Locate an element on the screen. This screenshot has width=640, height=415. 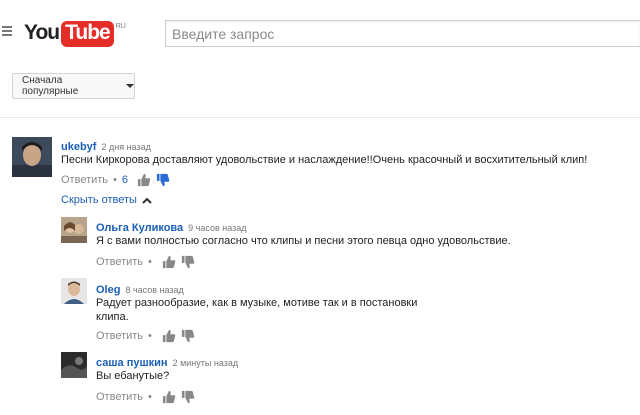
comment-author: ukebyf is located at coordinates (78, 147).